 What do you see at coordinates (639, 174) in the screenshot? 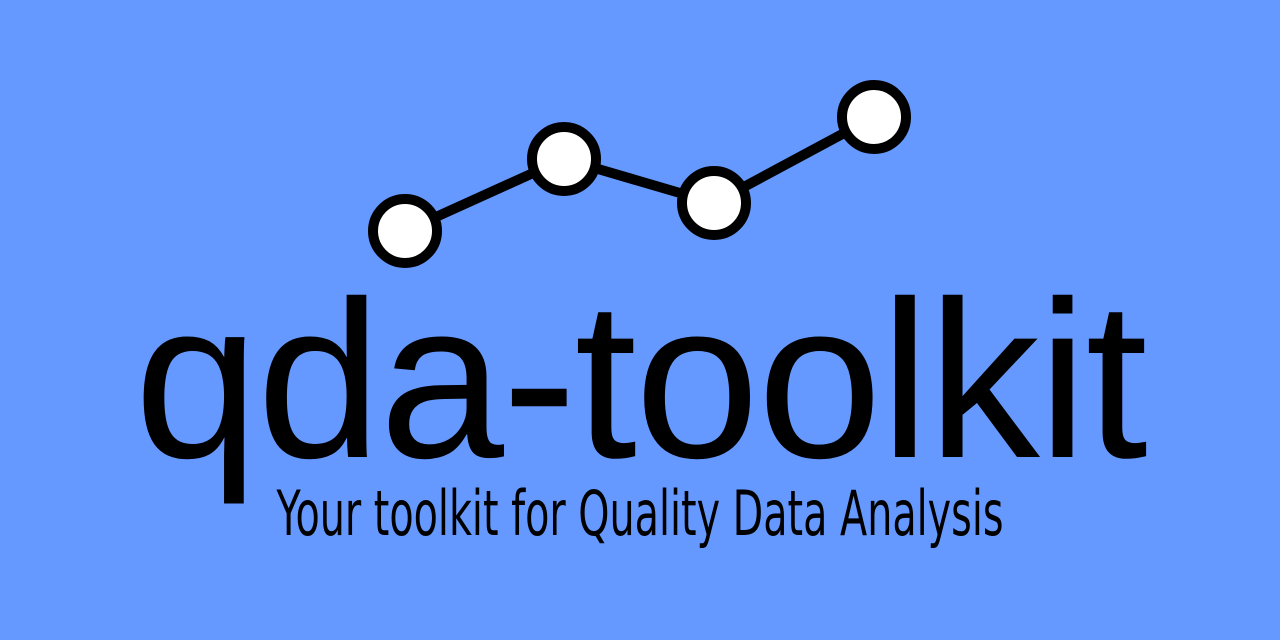
I see `logo-line` at bounding box center [639, 174].